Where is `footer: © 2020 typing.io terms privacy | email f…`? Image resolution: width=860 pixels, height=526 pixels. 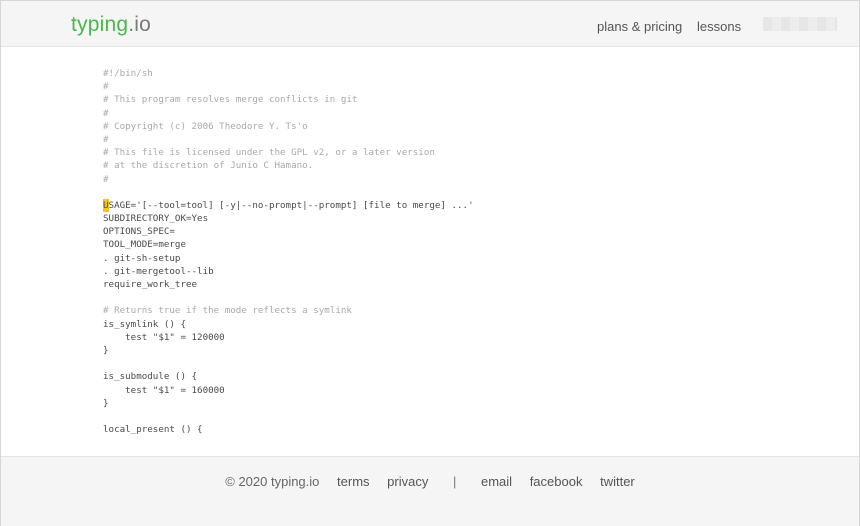 footer: © 2020 typing.io terms privacy | email f… is located at coordinates (430, 491).